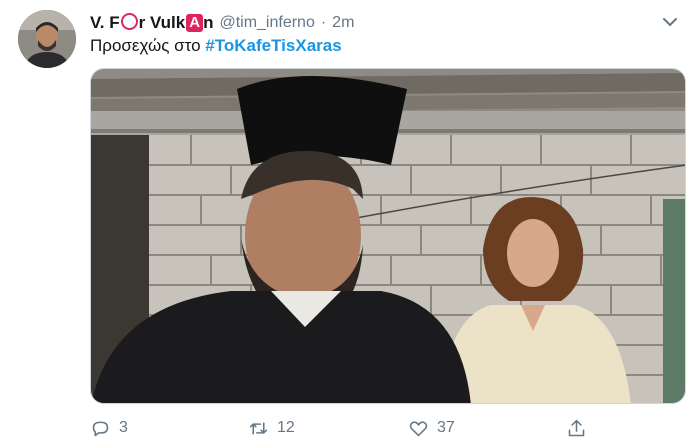 Image resolution: width=700 pixels, height=448 pixels. Describe the element at coordinates (273, 45) in the screenshot. I see `hashtag-link: #ToKafeTisXaras` at that location.